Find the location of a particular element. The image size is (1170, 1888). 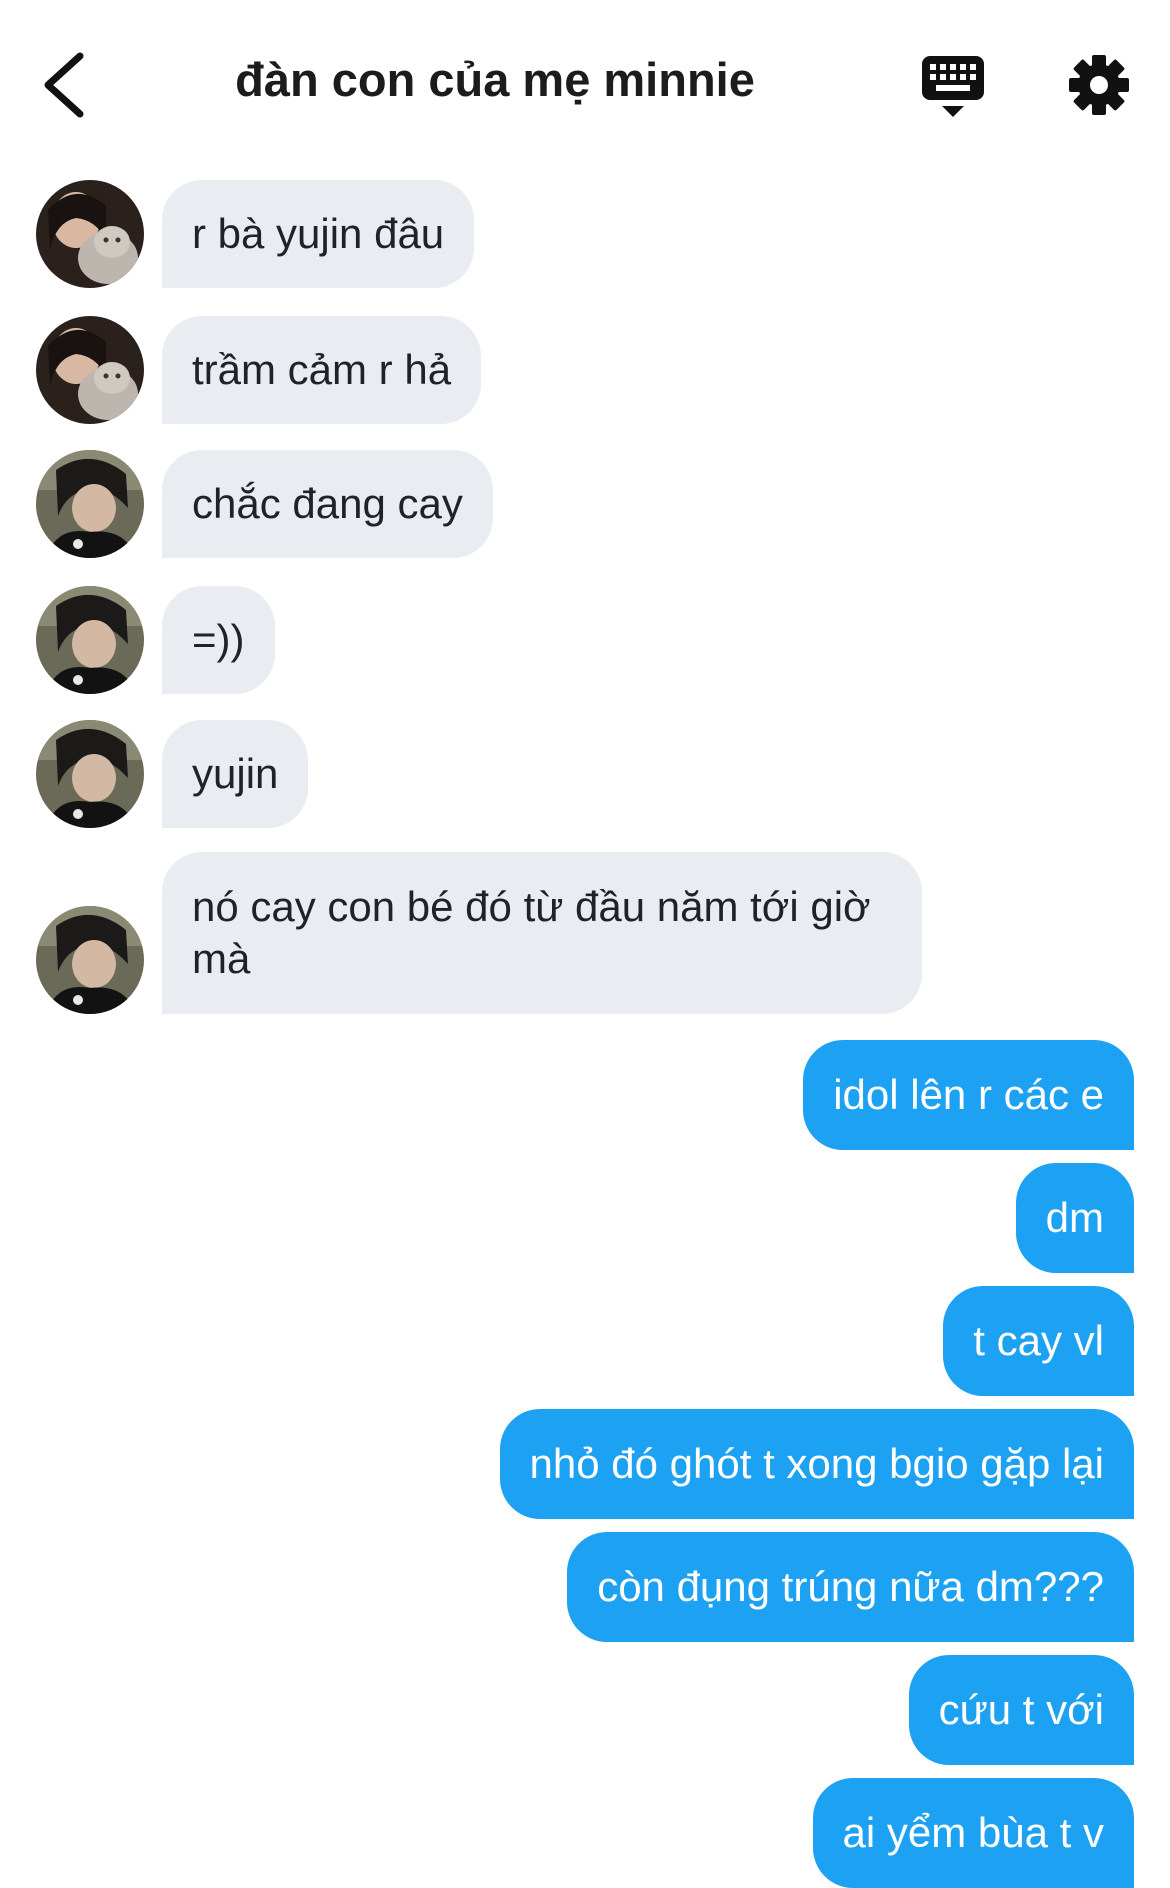

message-bubble-outgoing: idol lên r các e is located at coordinates (968, 1095).